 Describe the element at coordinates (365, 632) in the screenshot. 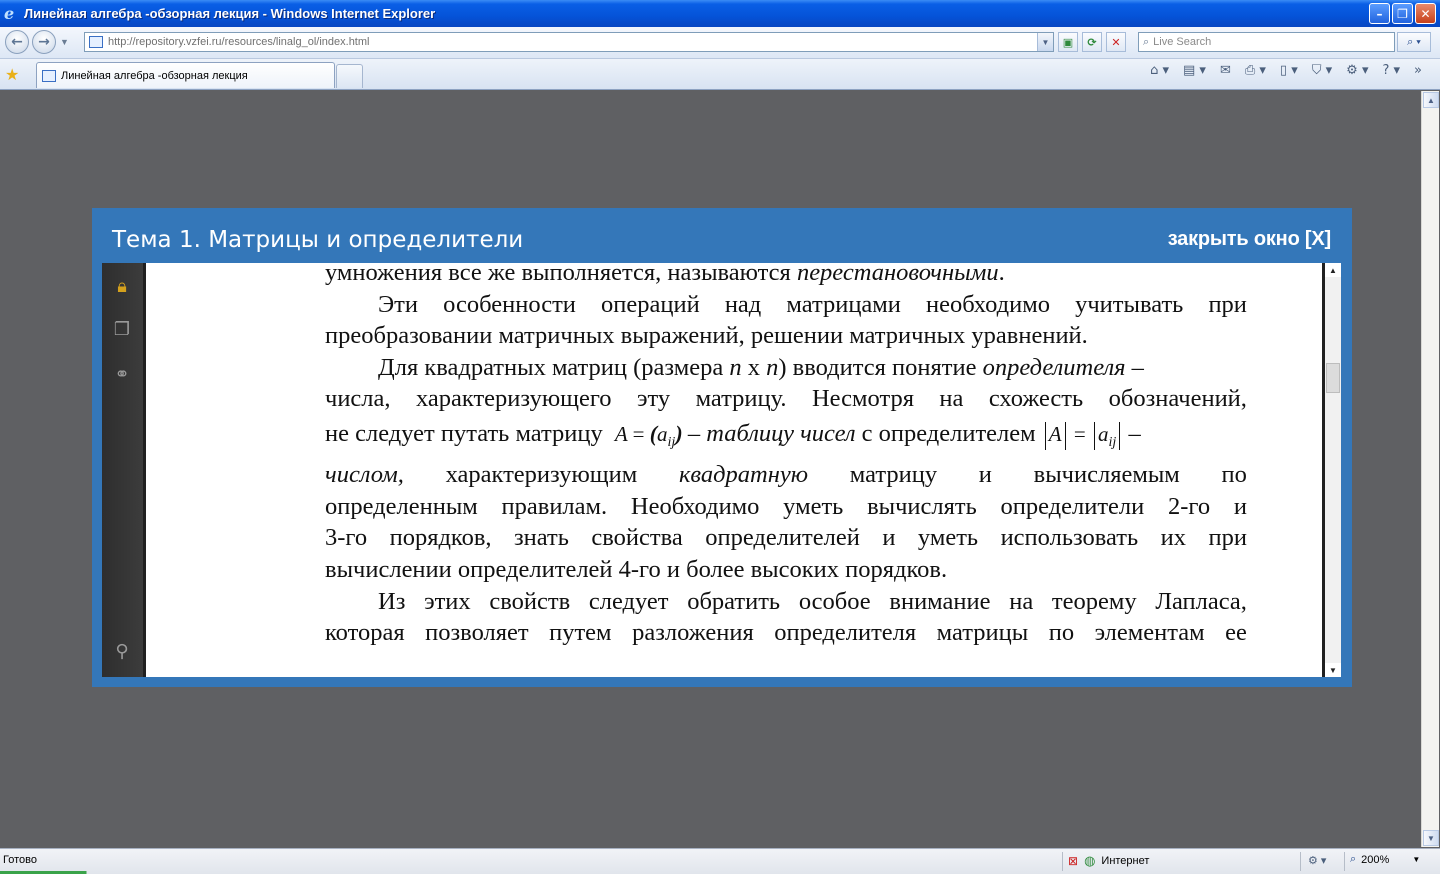

I see `word: которая` at that location.